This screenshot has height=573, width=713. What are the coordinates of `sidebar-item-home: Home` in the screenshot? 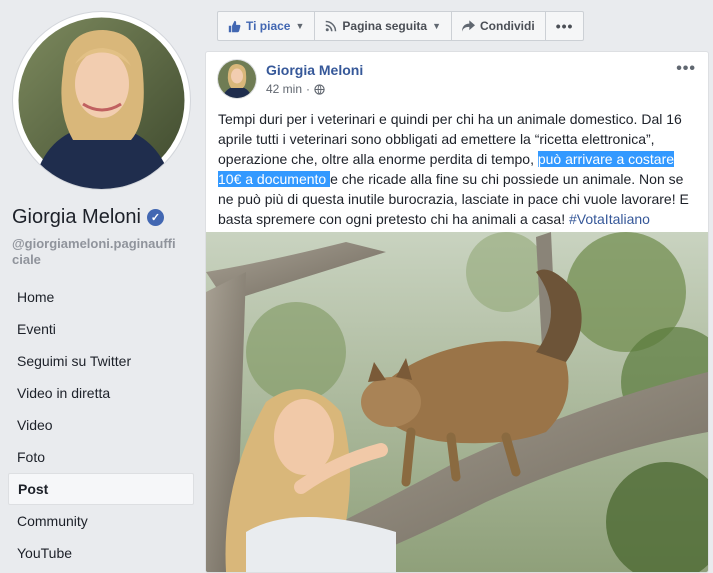 It's located at (101, 297).